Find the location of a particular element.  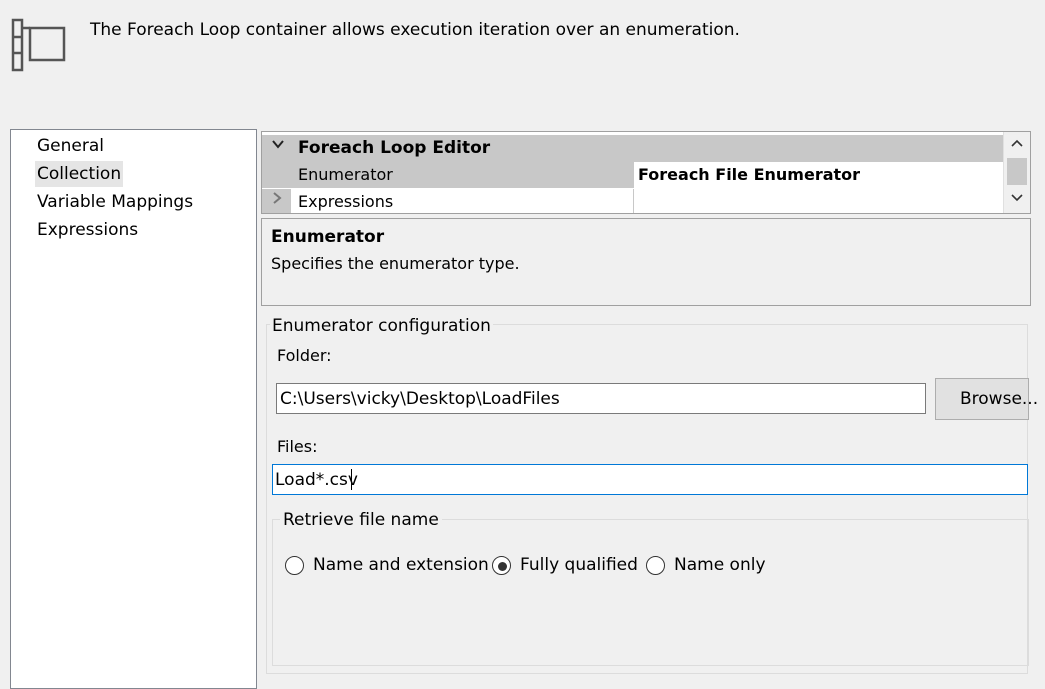

radio-selected-dot is located at coordinates (502, 566).